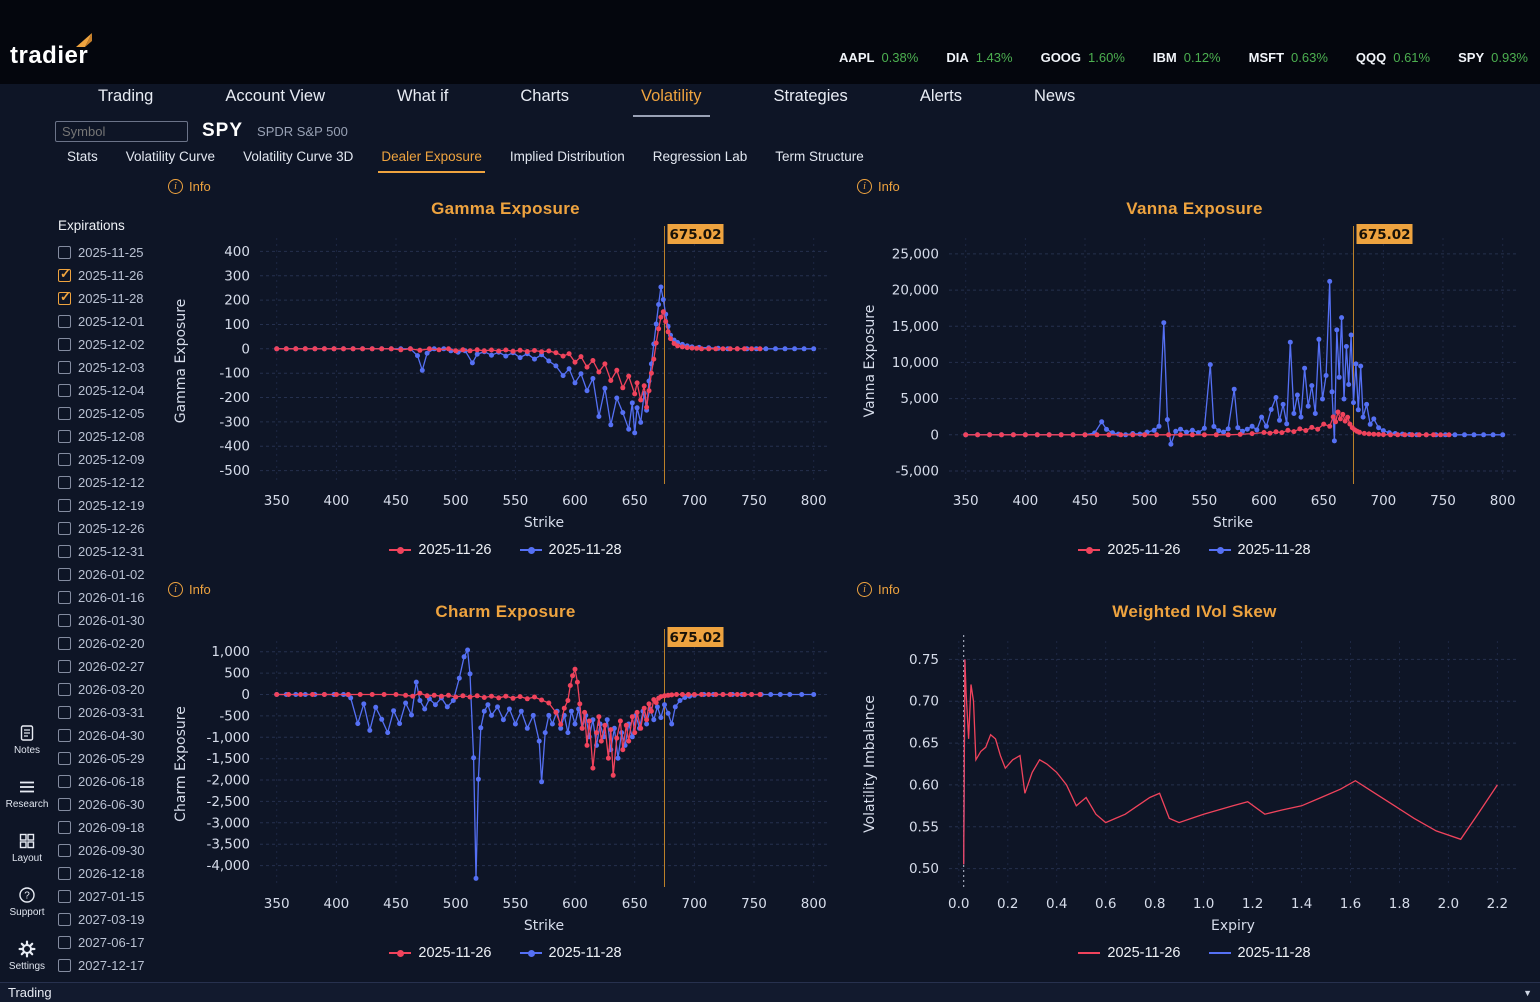 Image resolution: width=1540 pixels, height=1002 pixels. Describe the element at coordinates (82, 159) in the screenshot. I see `subtab-stats: Stats` at that location.